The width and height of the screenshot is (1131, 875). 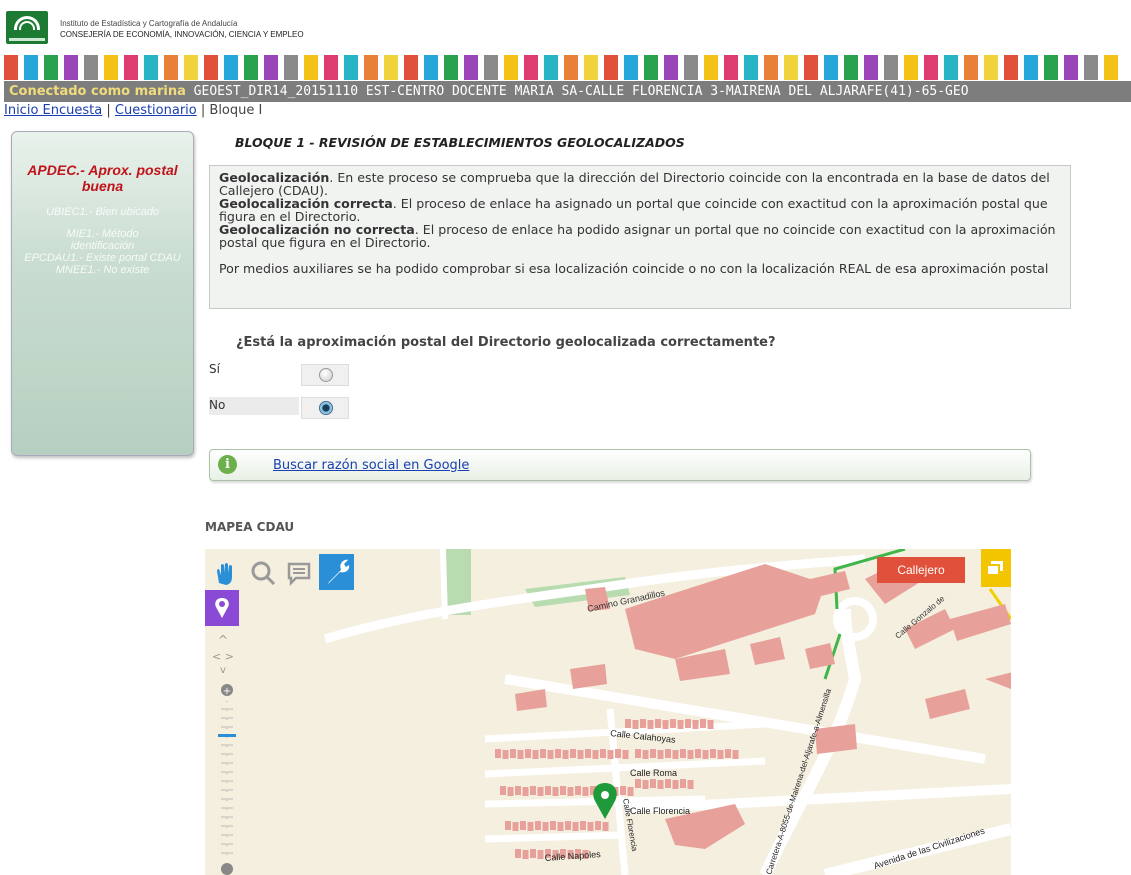 What do you see at coordinates (156, 110) in the screenshot?
I see `breadcrumb-questionnaire-link: Cuestionario` at bounding box center [156, 110].